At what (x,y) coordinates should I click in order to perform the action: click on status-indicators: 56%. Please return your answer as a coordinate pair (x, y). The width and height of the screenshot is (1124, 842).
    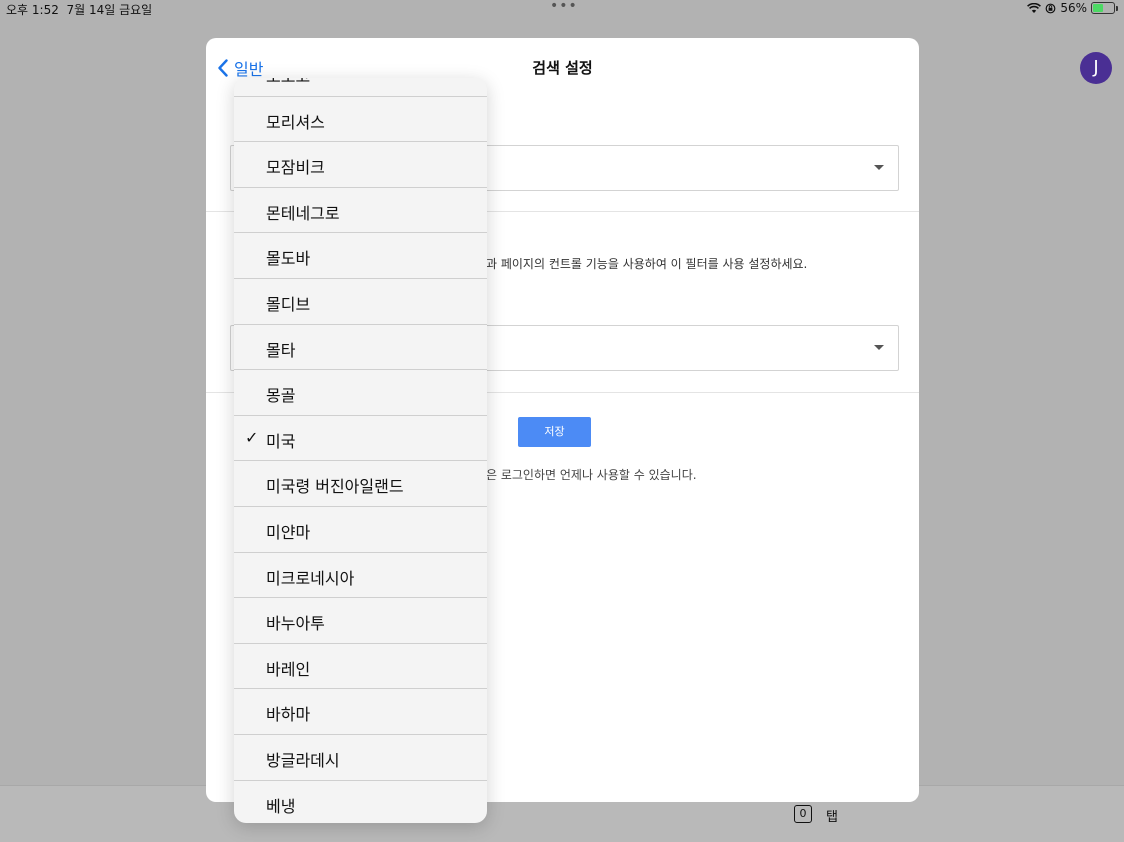
    Looking at the image, I should click on (1072, 8).